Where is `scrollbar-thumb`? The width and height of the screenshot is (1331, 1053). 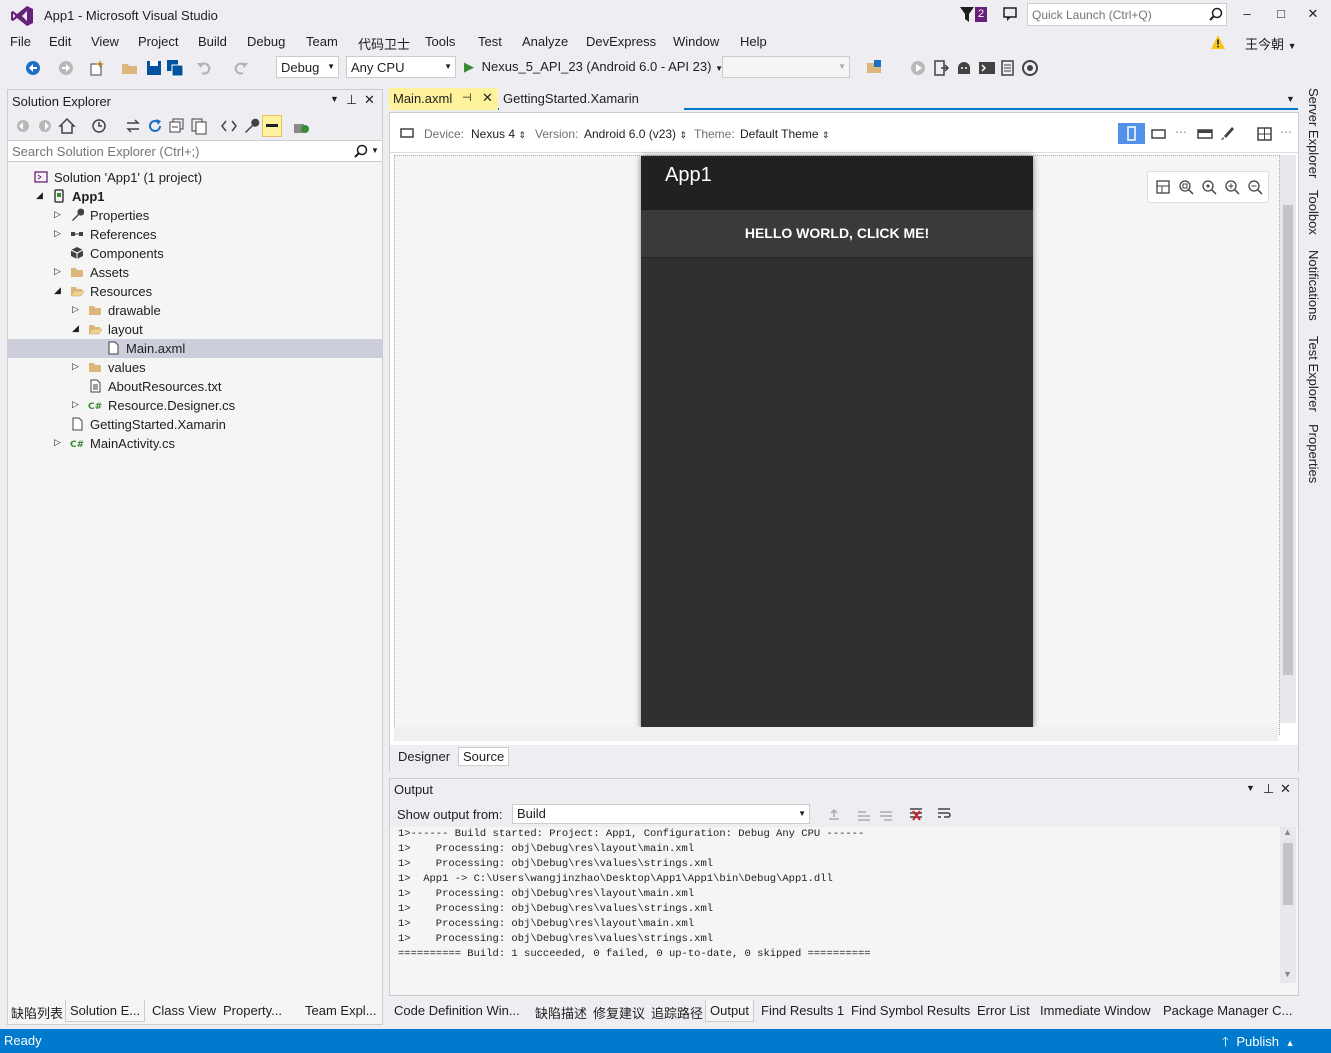 scrollbar-thumb is located at coordinates (1288, 874).